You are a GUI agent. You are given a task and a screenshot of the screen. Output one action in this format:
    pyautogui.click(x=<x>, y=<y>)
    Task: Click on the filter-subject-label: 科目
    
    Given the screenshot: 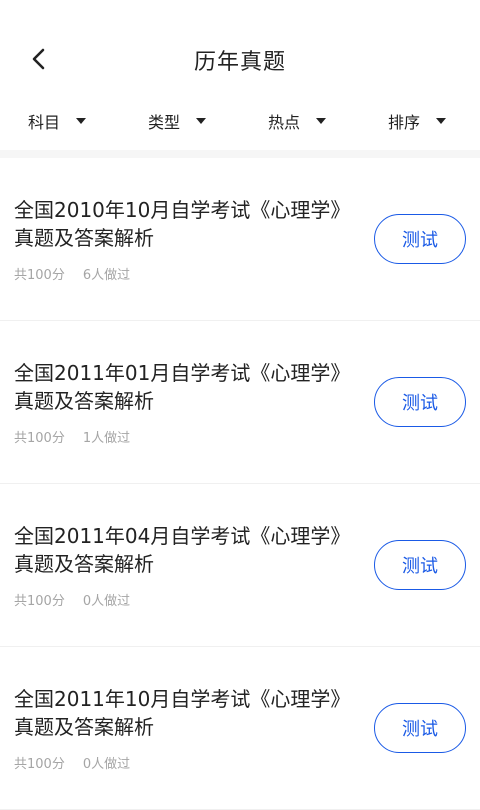 What is the action you would take?
    pyautogui.click(x=44, y=122)
    